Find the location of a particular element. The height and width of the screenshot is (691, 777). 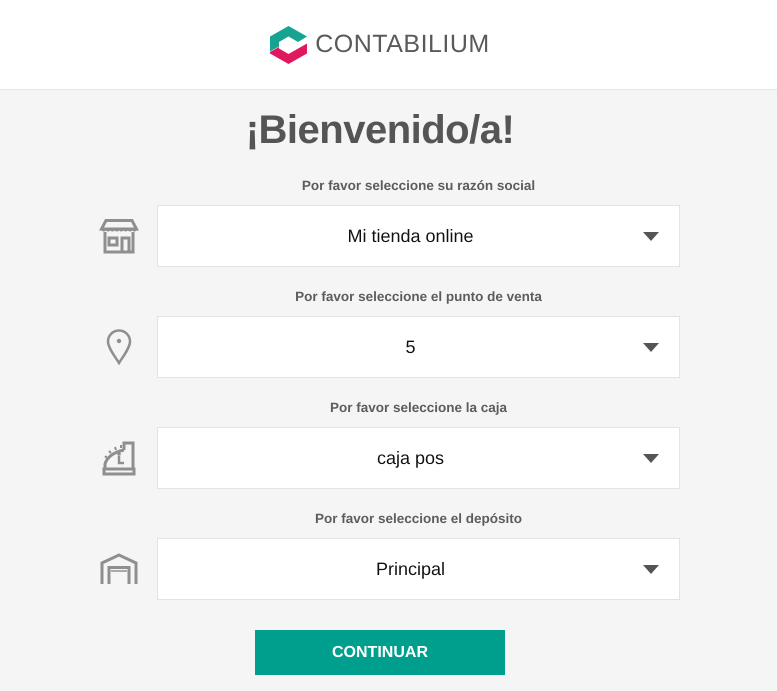

store-icon is located at coordinates (118, 236).